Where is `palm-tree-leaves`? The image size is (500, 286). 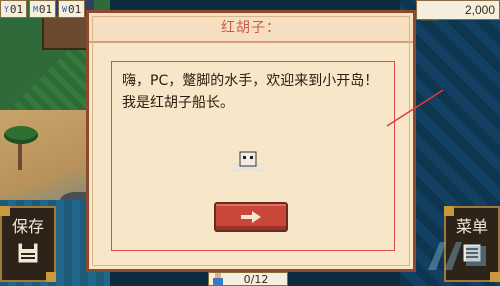 palm-tree-leaves is located at coordinates (21, 135).